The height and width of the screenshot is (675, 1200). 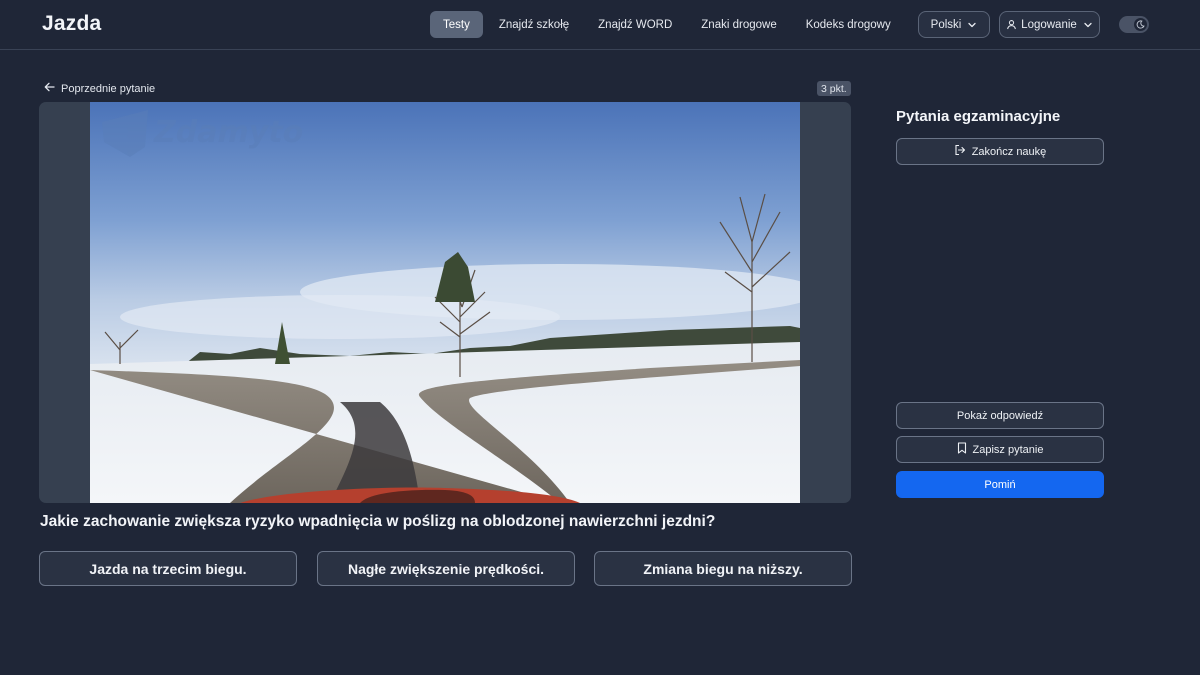 I want to click on logo-text: Jazda, so click(x=72, y=23).